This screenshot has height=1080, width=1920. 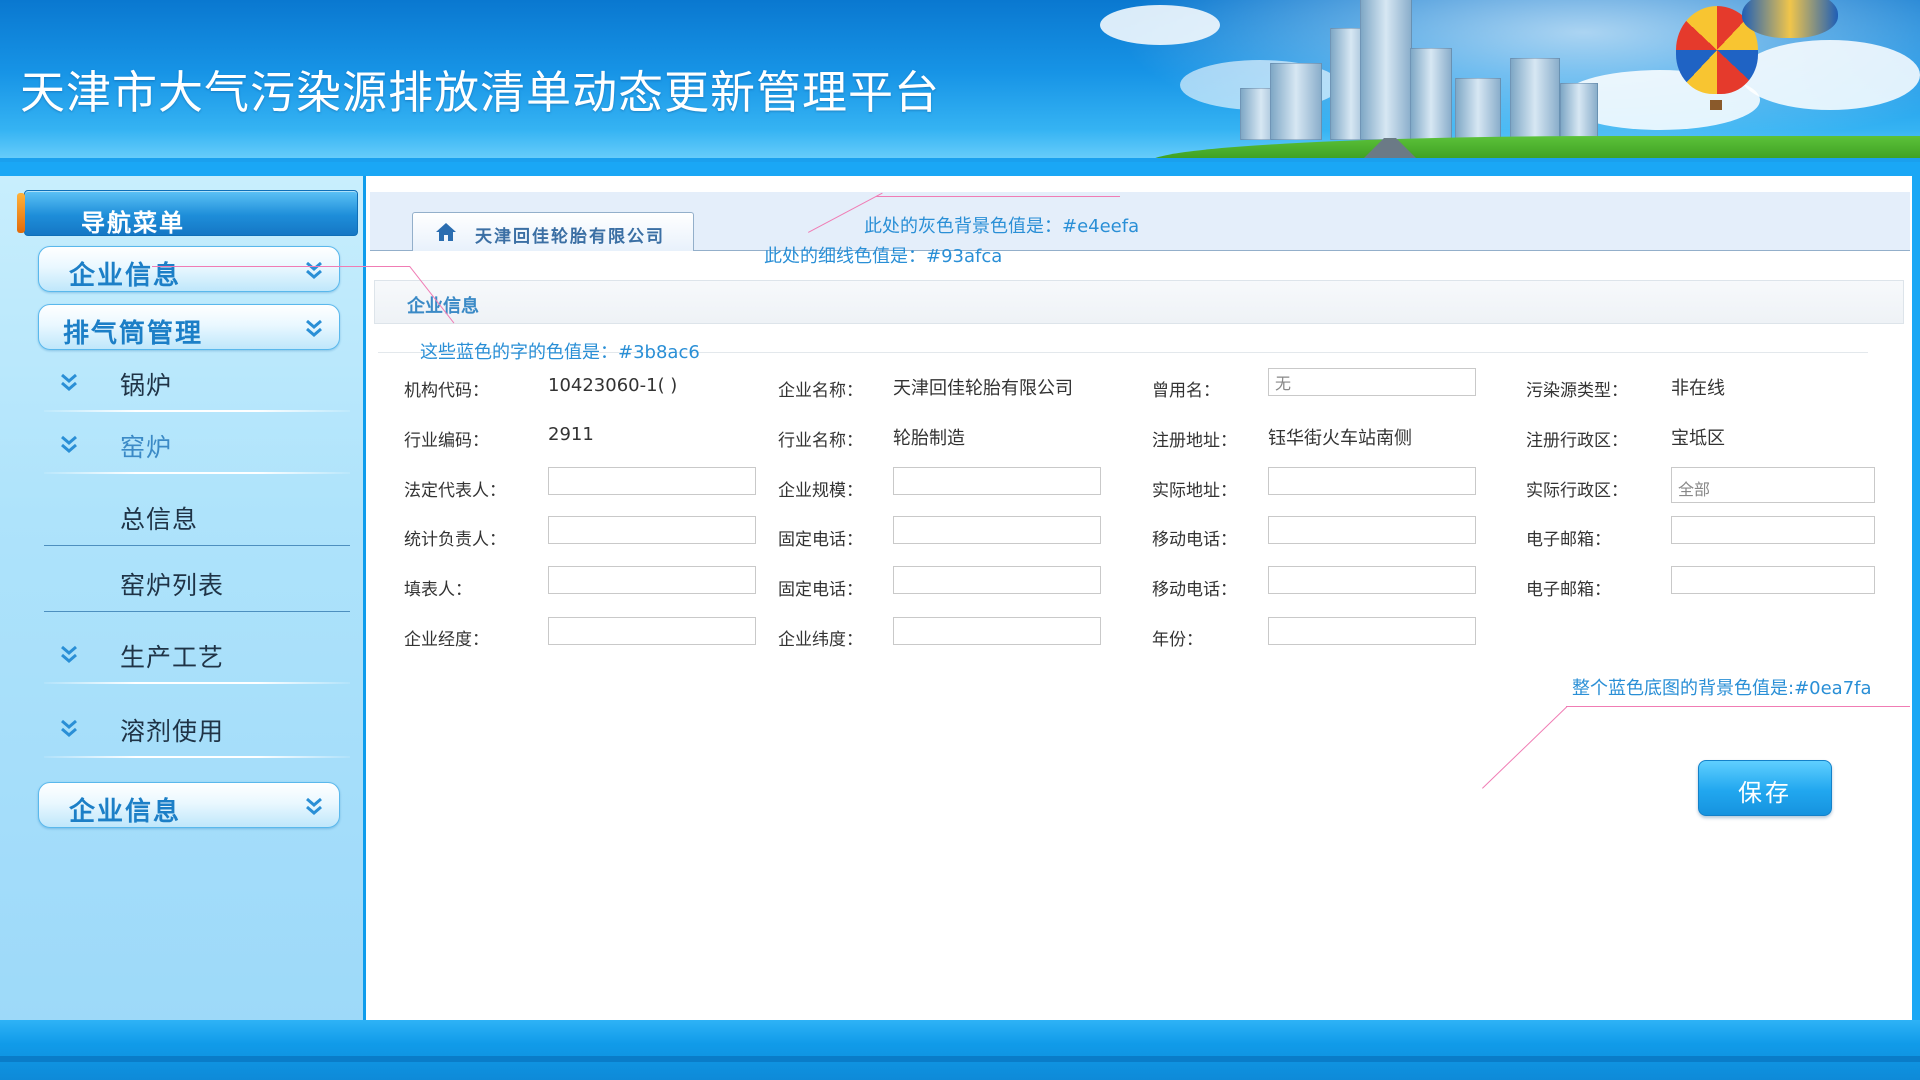 What do you see at coordinates (455, 491) in the screenshot?
I see `legal-rep-label: 法定代表人：` at bounding box center [455, 491].